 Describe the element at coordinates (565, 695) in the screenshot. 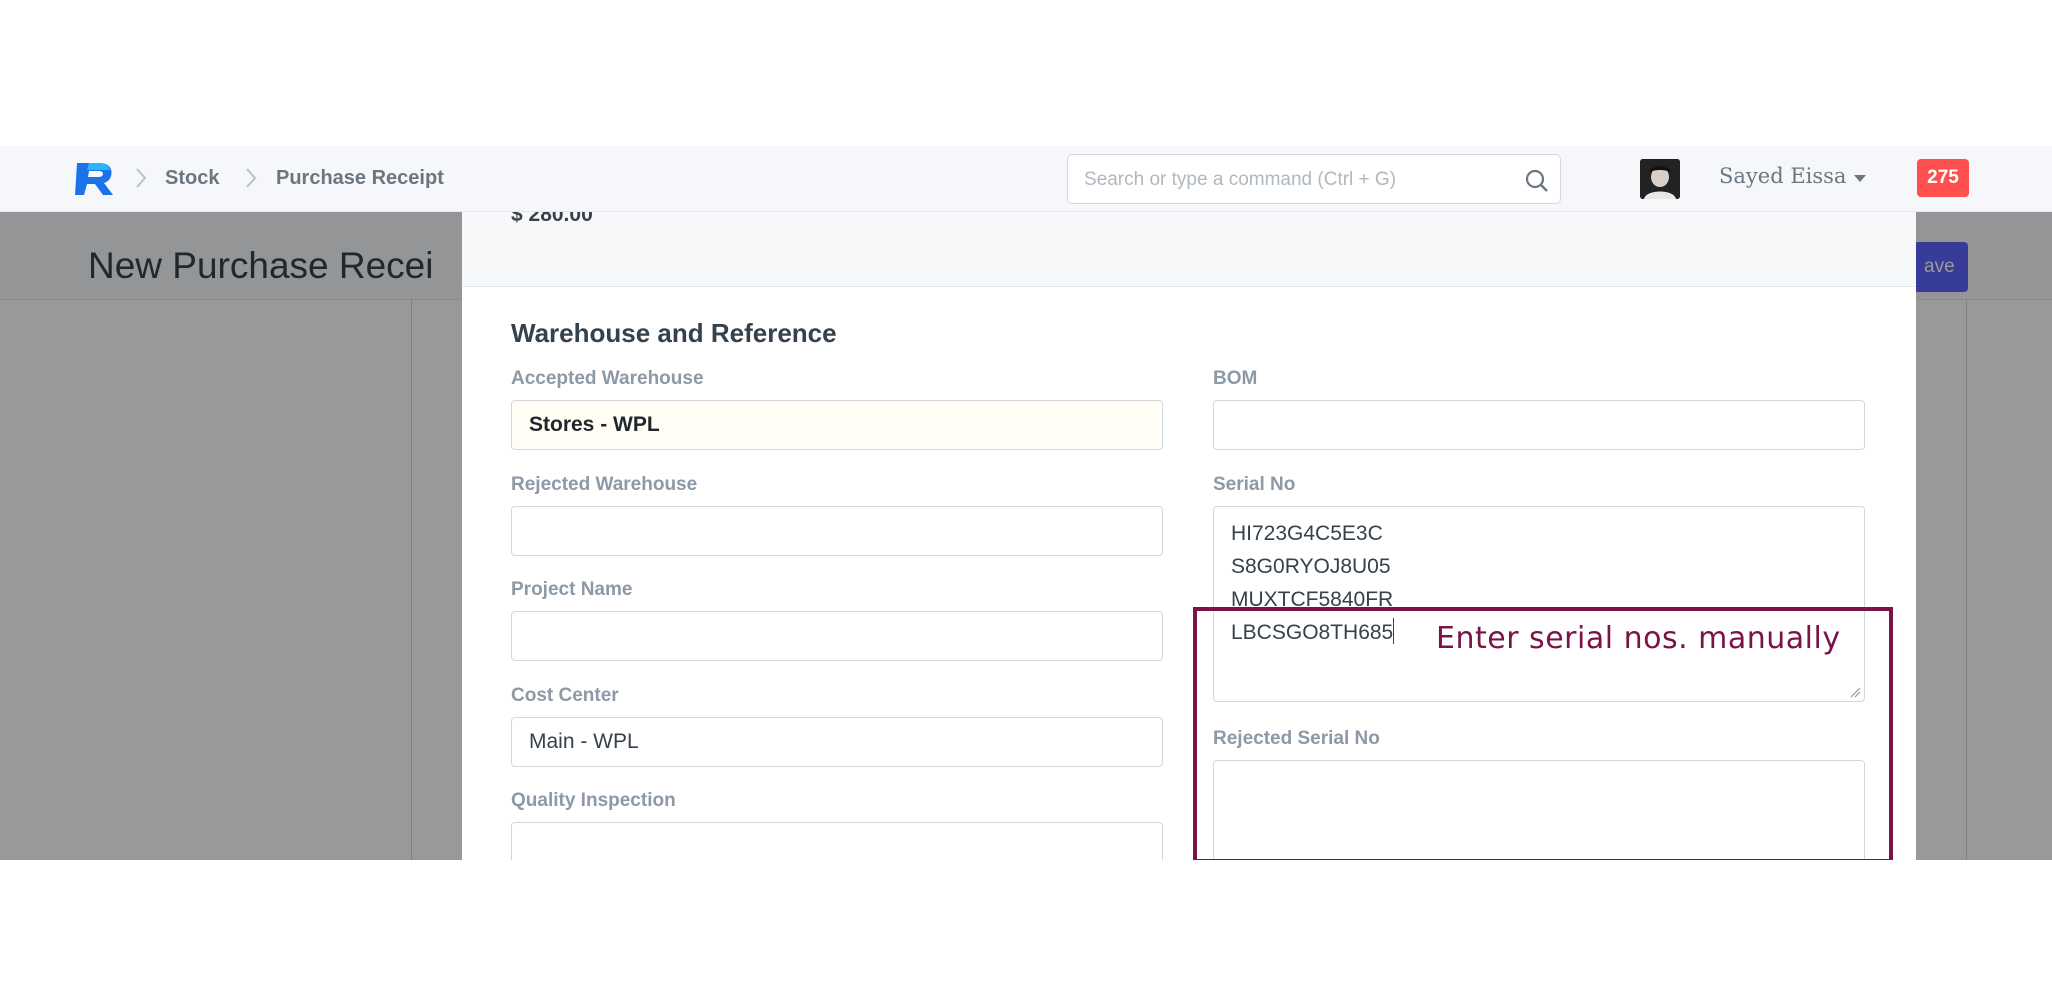

I see `cost-center-label: Cost Center` at that location.